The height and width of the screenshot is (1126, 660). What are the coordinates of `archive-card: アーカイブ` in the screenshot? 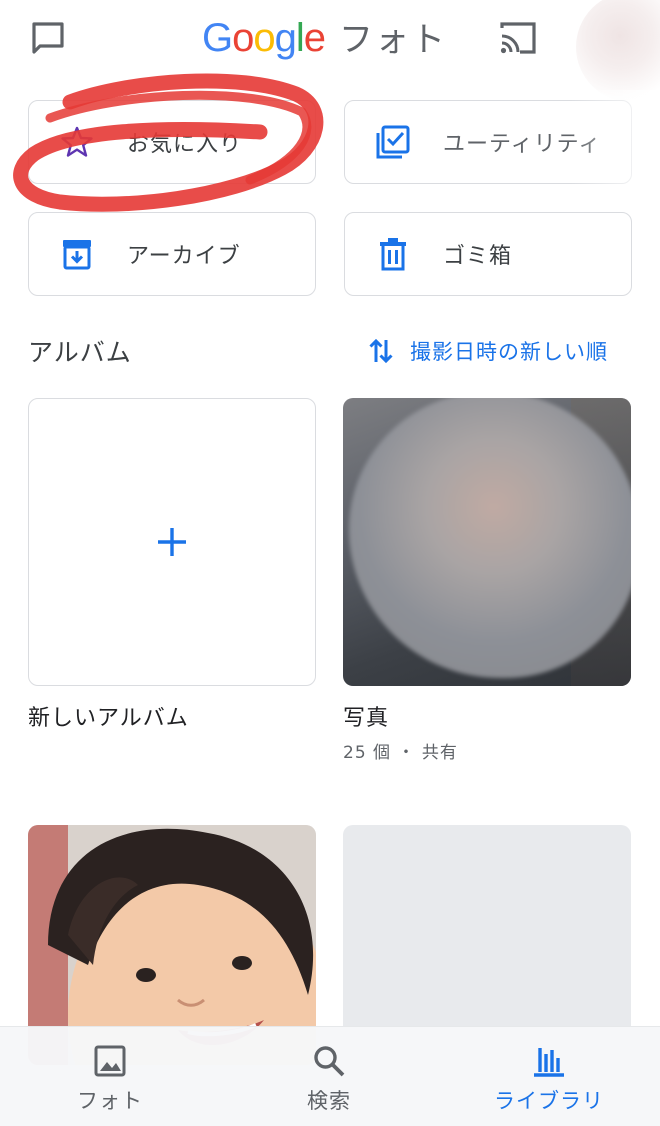 It's located at (172, 254).